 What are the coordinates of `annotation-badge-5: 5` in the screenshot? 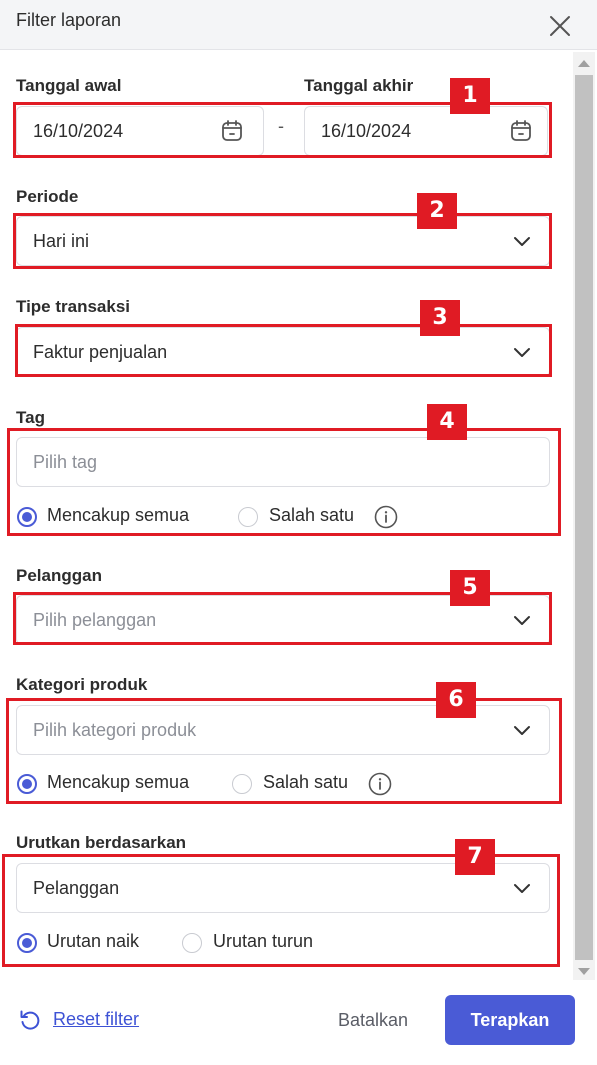 It's located at (470, 588).